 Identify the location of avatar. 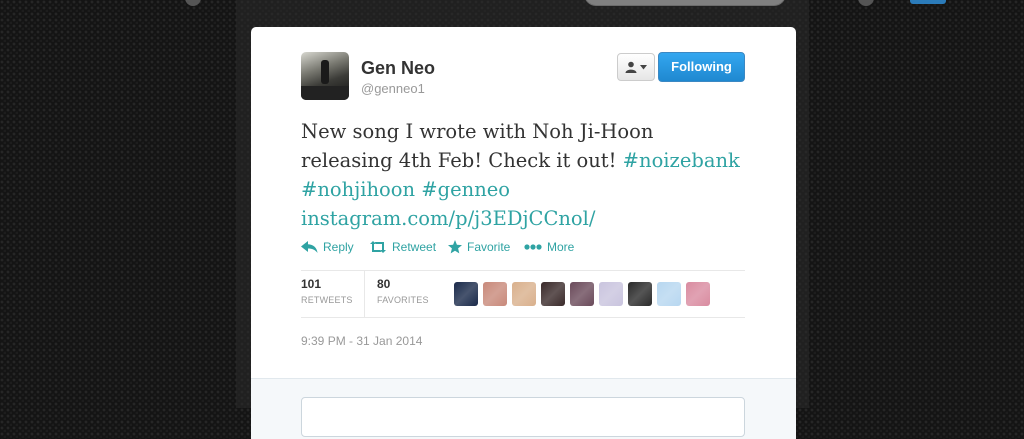
(325, 76).